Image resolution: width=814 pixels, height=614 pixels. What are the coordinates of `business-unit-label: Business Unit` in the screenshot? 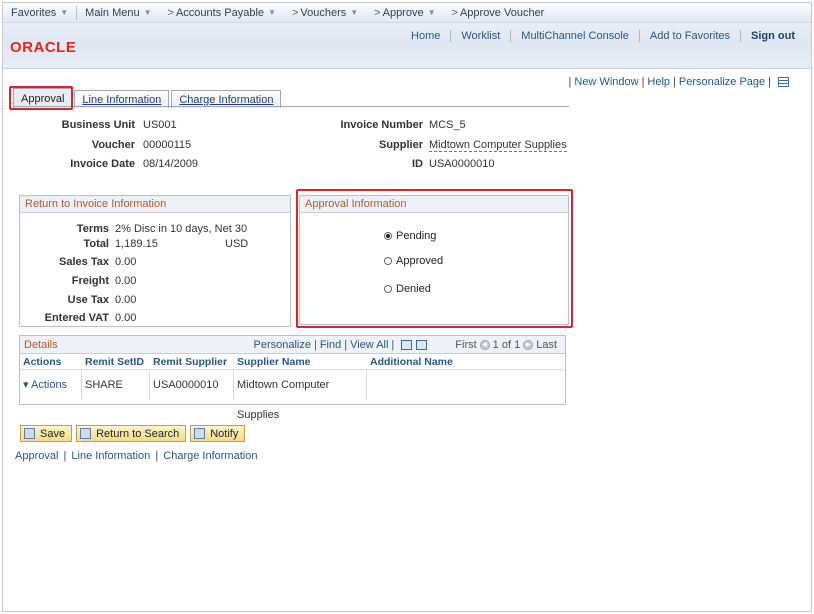 It's located at (98, 125).